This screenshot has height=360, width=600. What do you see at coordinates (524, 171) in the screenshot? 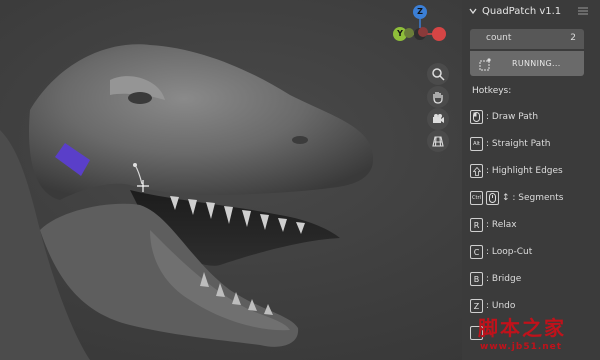
I see `hotkey-label: : Highlight Edges` at bounding box center [524, 171].